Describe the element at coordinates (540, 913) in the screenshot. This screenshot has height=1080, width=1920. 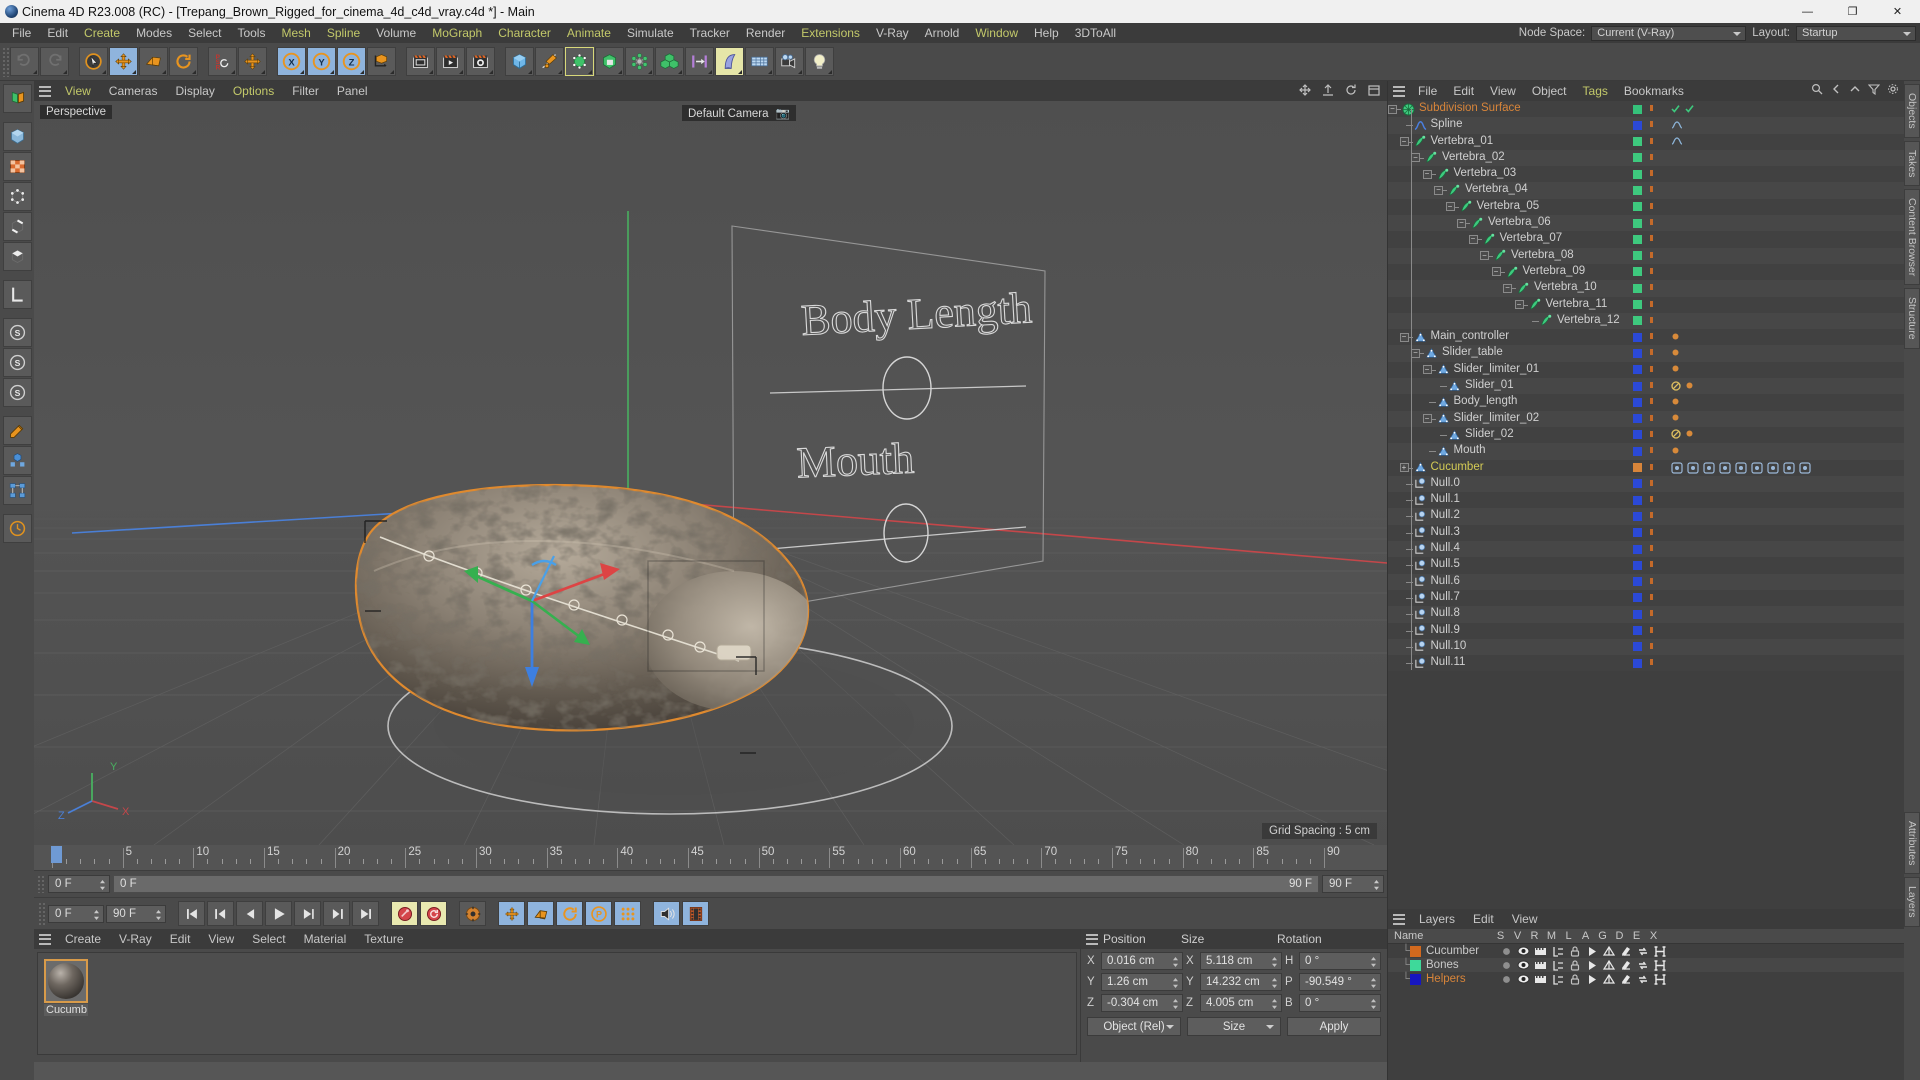
I see `scale-key-button` at that location.